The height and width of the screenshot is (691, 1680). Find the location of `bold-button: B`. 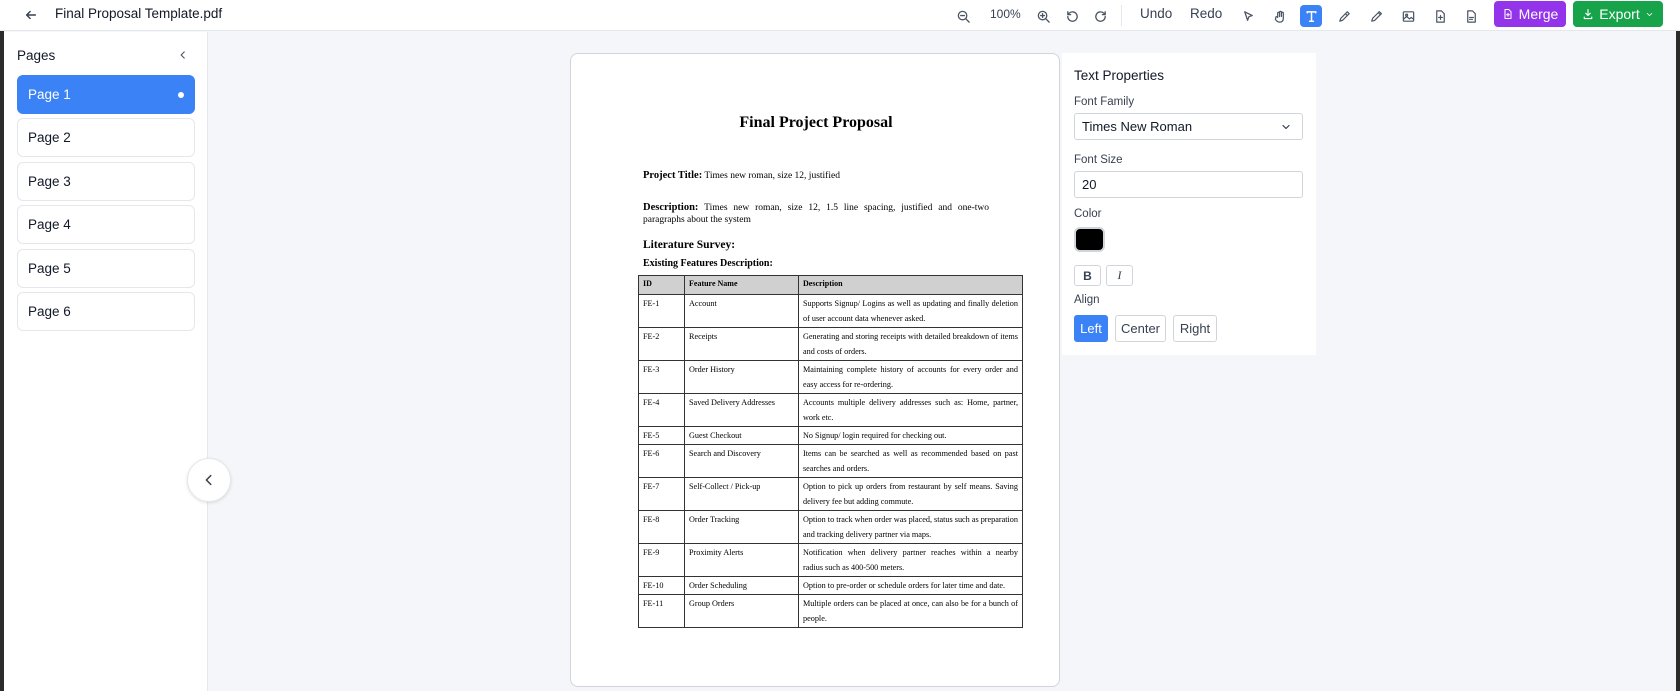

bold-button: B is located at coordinates (1087, 275).